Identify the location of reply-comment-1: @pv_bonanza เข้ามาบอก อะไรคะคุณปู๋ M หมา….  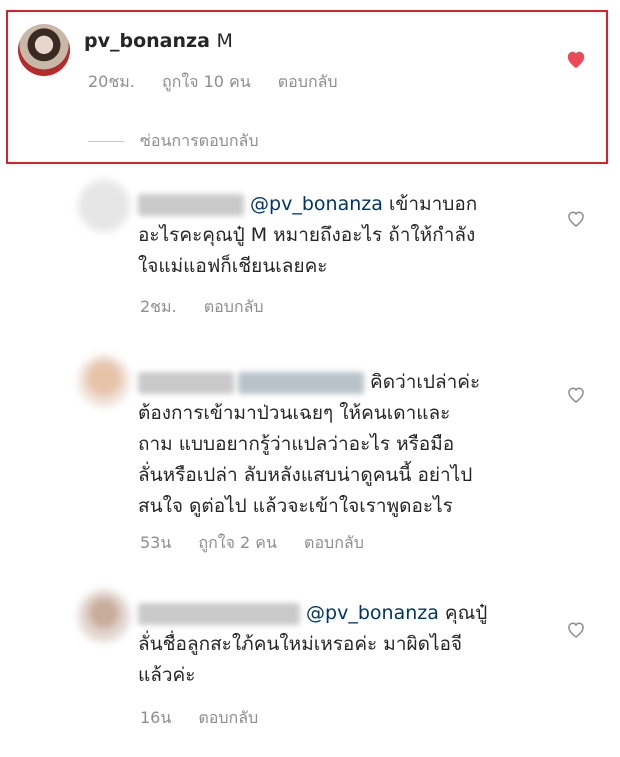
(307, 235).